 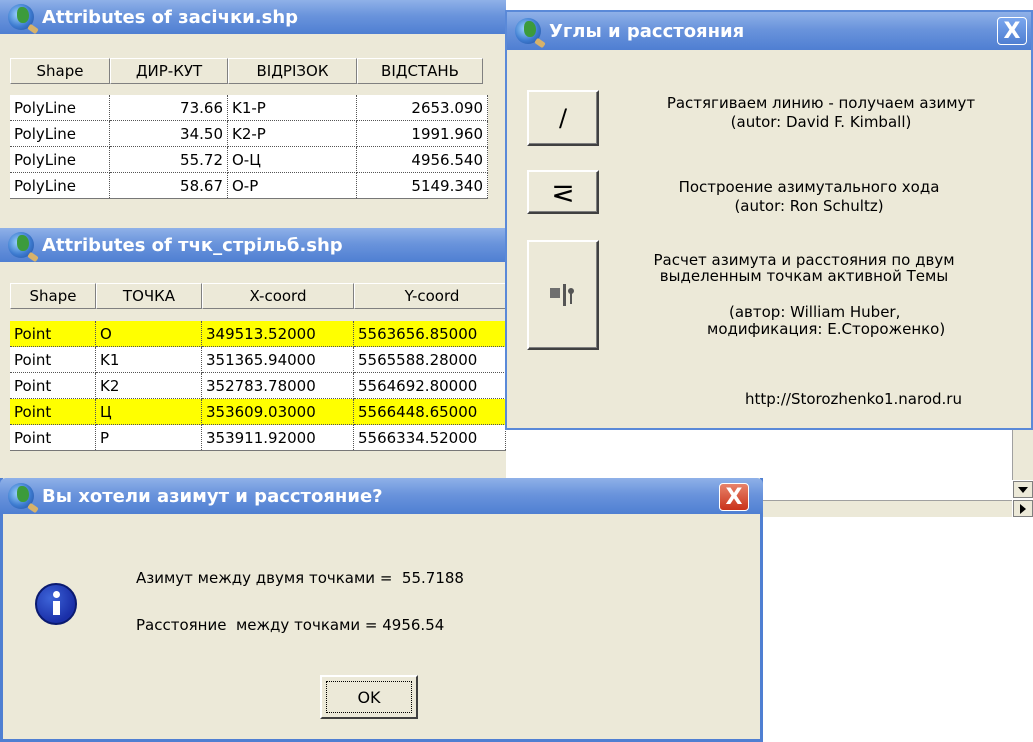 I want to click on cell-vidstan: 5149.340, so click(x=422, y=185).